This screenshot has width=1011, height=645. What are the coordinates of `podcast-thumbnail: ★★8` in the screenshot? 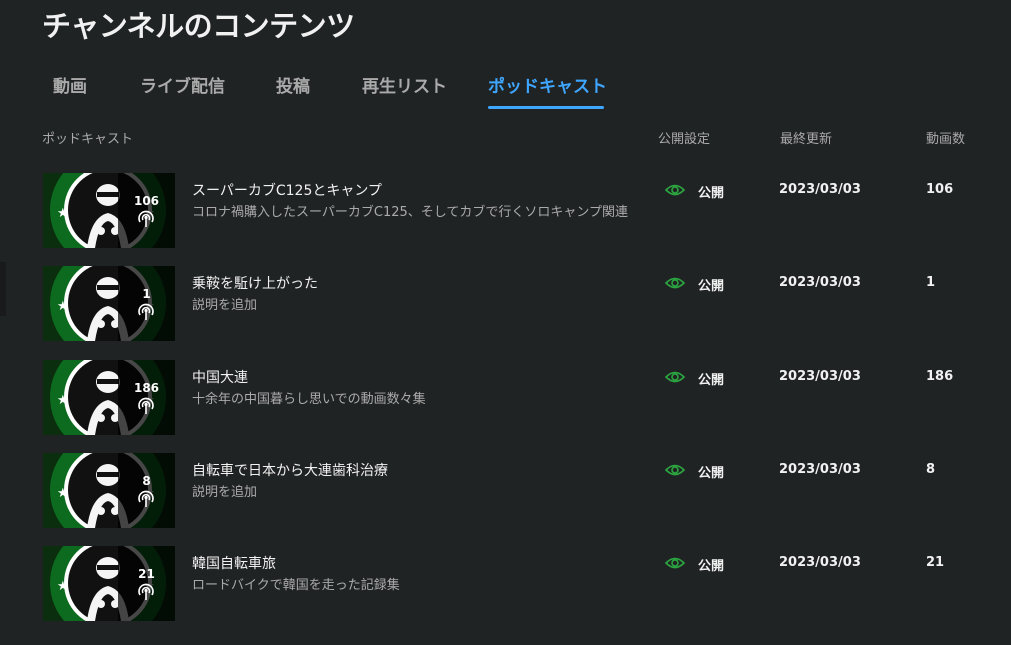 It's located at (109, 490).